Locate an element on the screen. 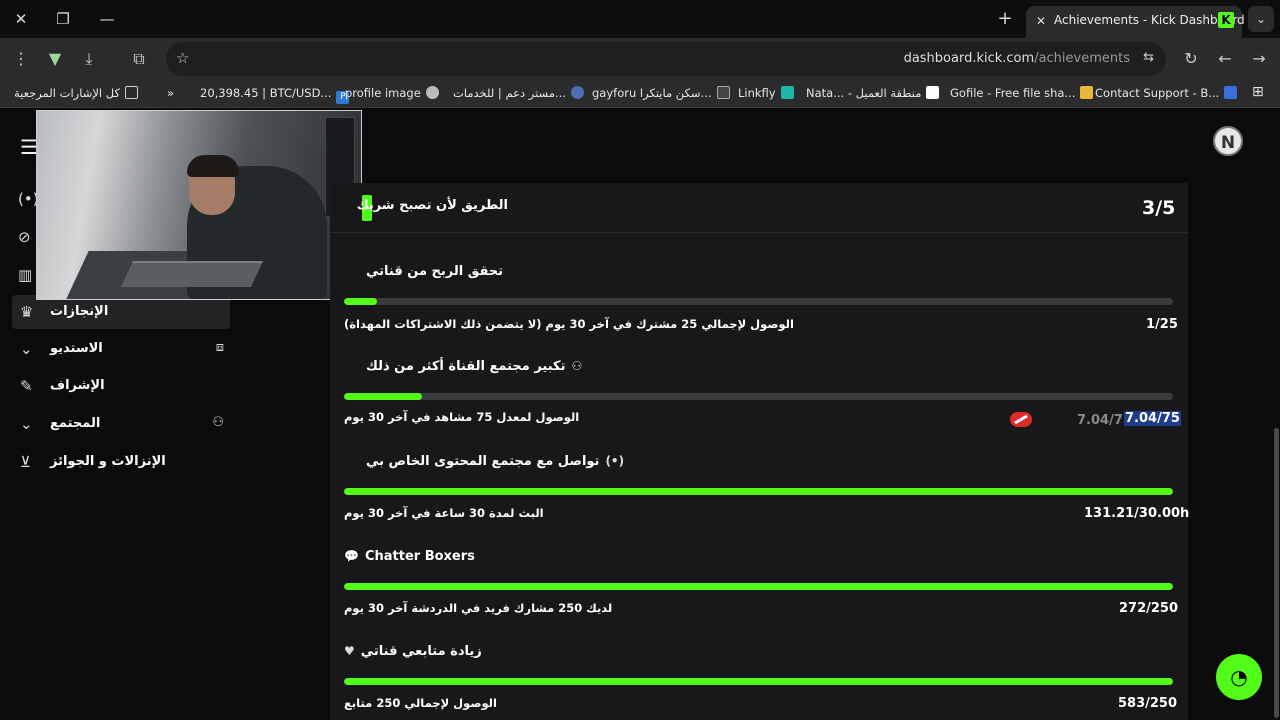 Image resolution: width=1280 pixels, height=720 pixels. progress-value: 272/250 is located at coordinates (1149, 608).